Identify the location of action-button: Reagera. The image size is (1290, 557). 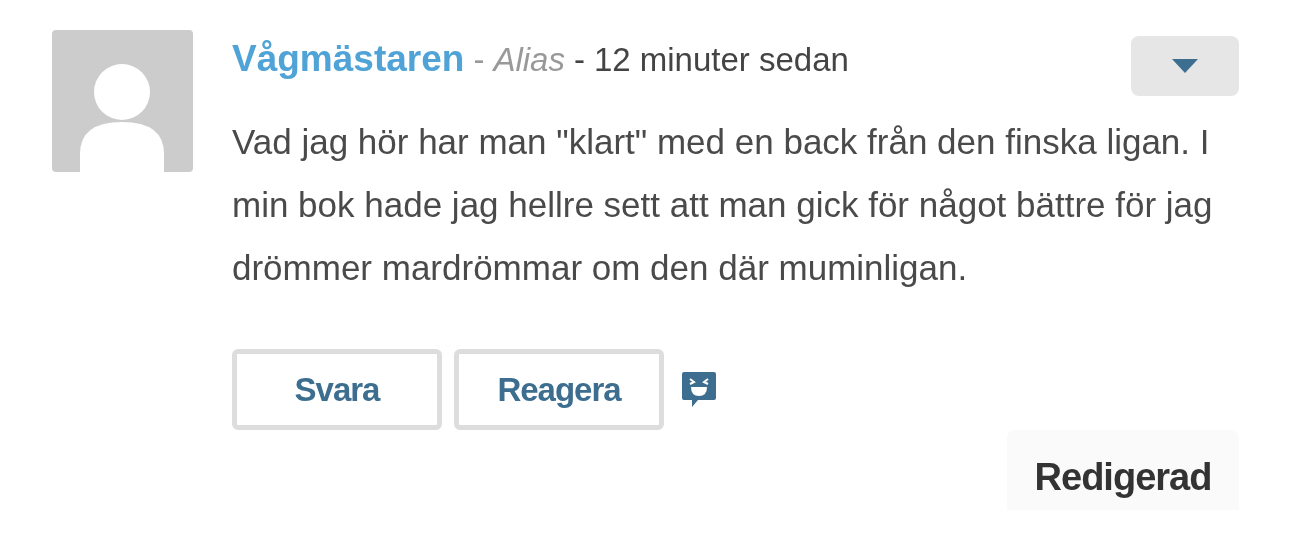
(559, 389).